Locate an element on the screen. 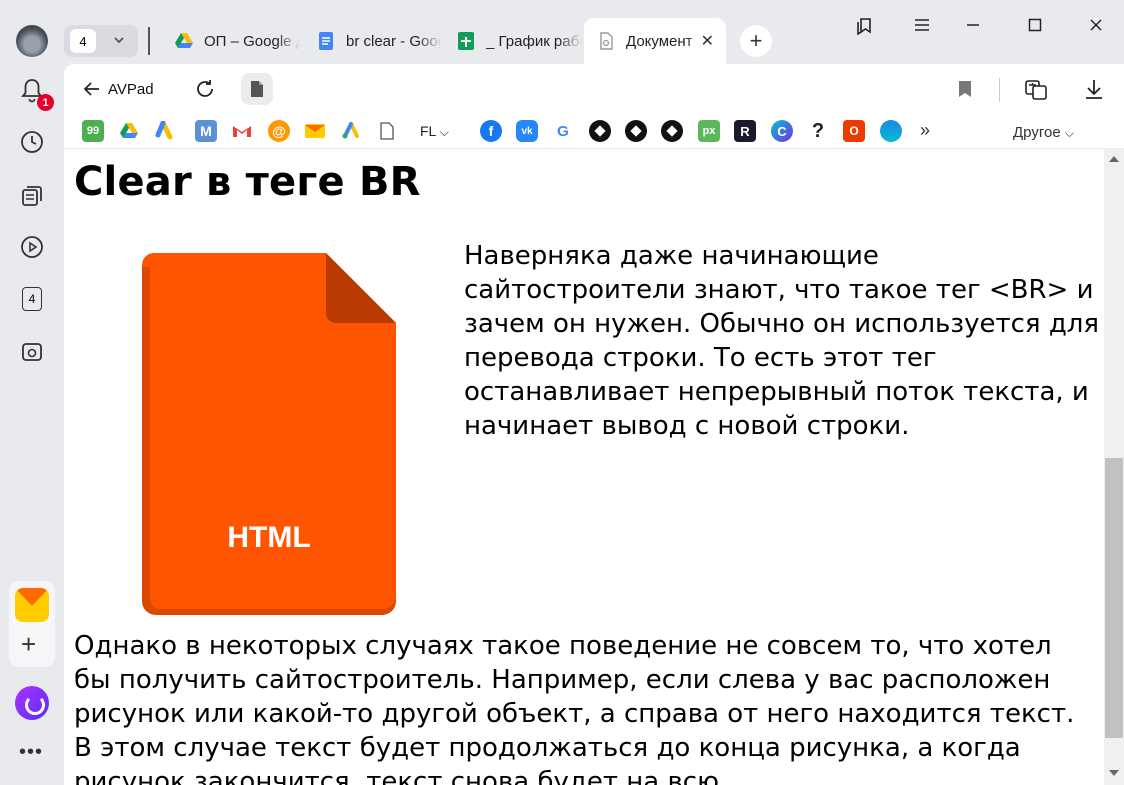 Image resolution: width=1124 pixels, height=785 pixels. bookmark-gmail-icon is located at coordinates (242, 131).